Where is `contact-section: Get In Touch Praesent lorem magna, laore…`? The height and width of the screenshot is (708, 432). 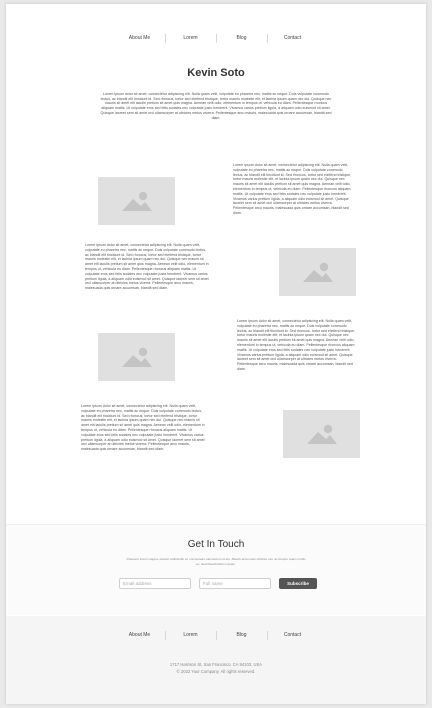 contact-section: Get In Touch Praesent lorem magna, laore… is located at coordinates (216, 569).